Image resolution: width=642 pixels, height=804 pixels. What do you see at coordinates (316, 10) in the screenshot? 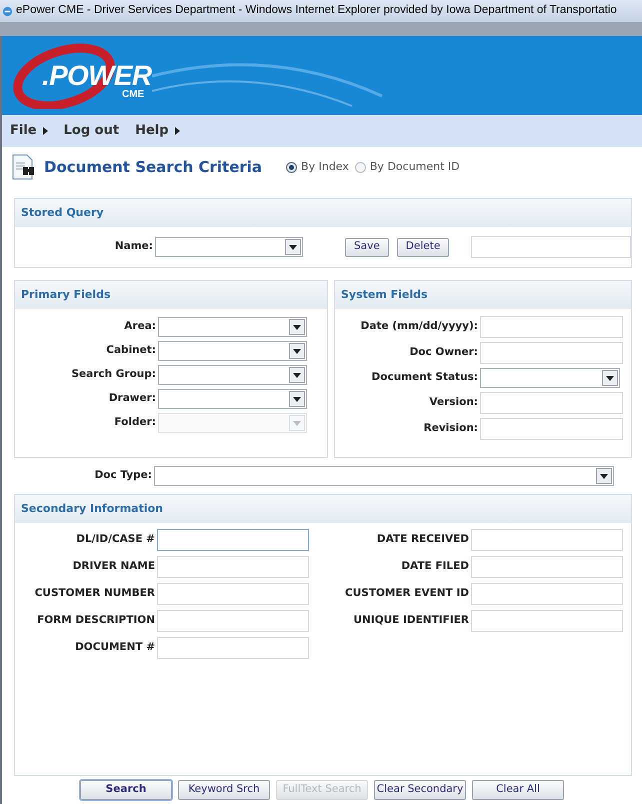
I see `window-title: ePower CME - Driver Services Department - Windows Internet Explorer provided by Iowa Department of Transportatio` at bounding box center [316, 10].